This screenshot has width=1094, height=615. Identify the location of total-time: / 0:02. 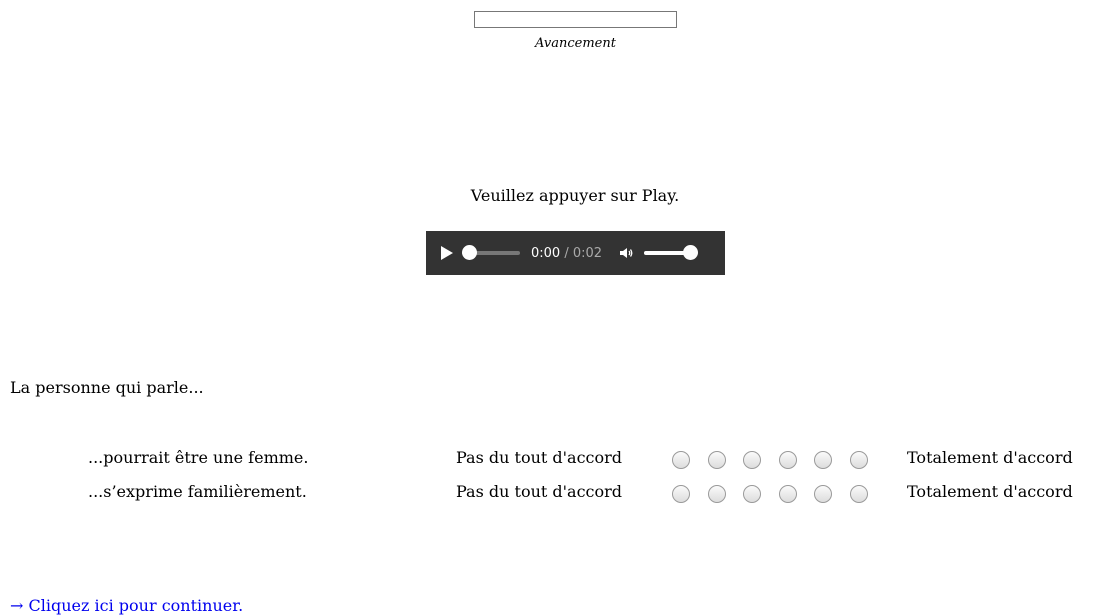
(583, 253).